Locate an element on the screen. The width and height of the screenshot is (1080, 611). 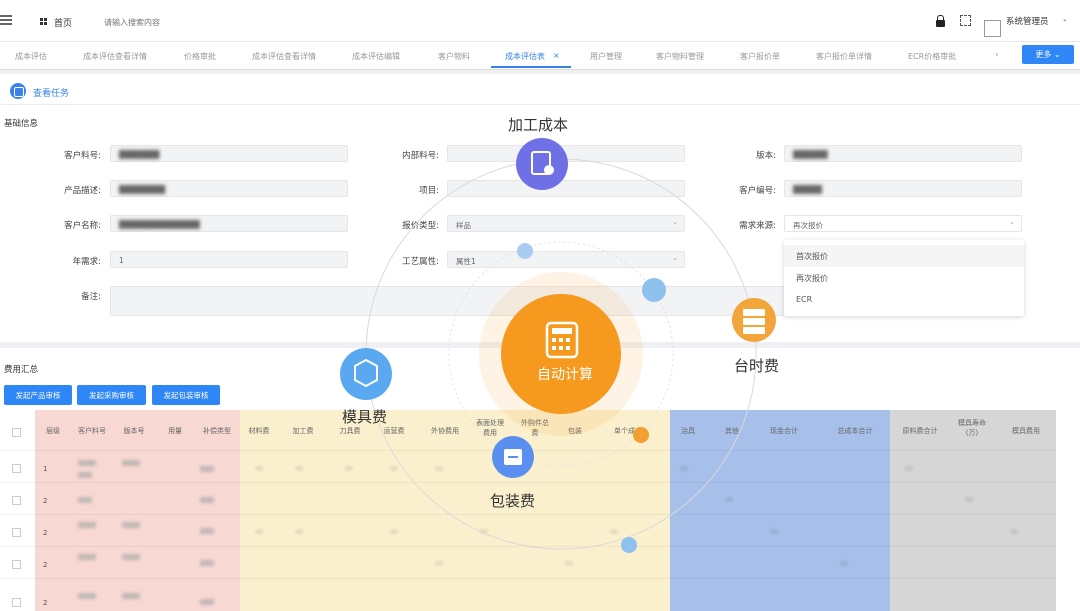
row-level: 1 is located at coordinates (45, 469).